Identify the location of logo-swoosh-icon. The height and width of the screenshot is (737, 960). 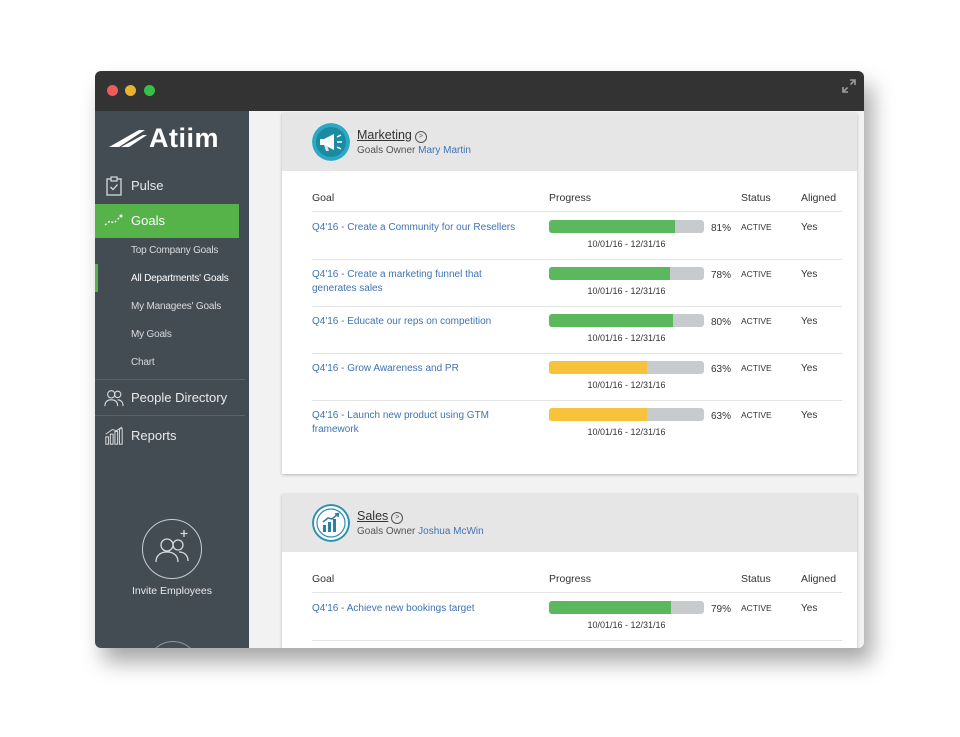
(128, 138).